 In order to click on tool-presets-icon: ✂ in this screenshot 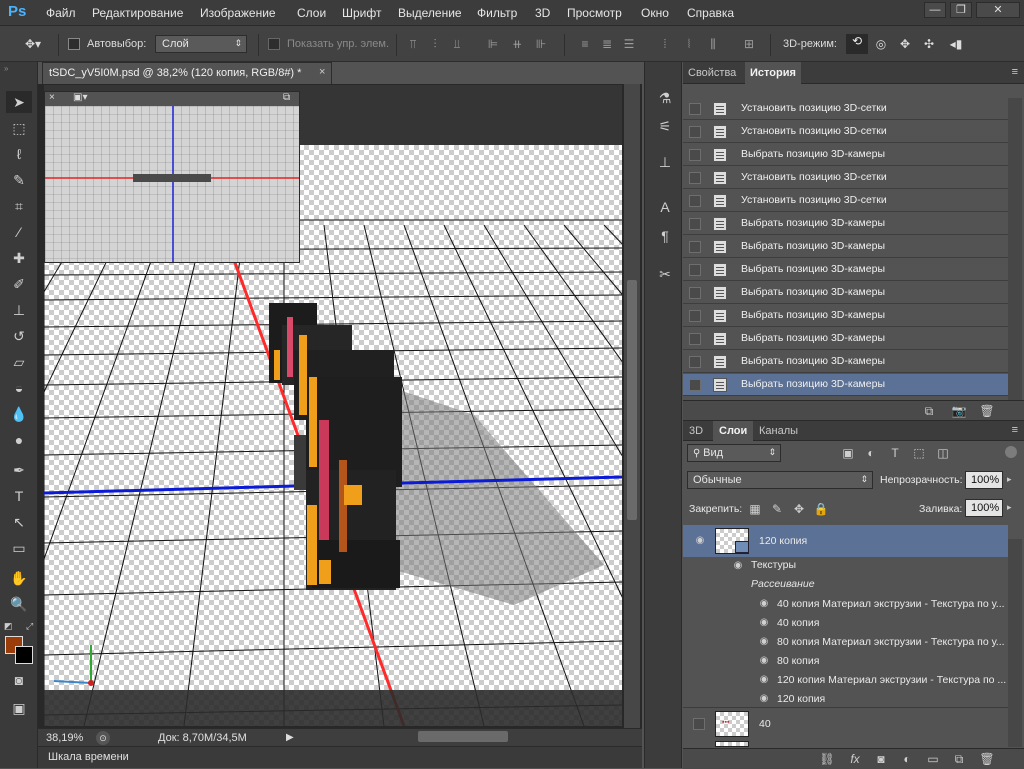, I will do `click(665, 274)`.